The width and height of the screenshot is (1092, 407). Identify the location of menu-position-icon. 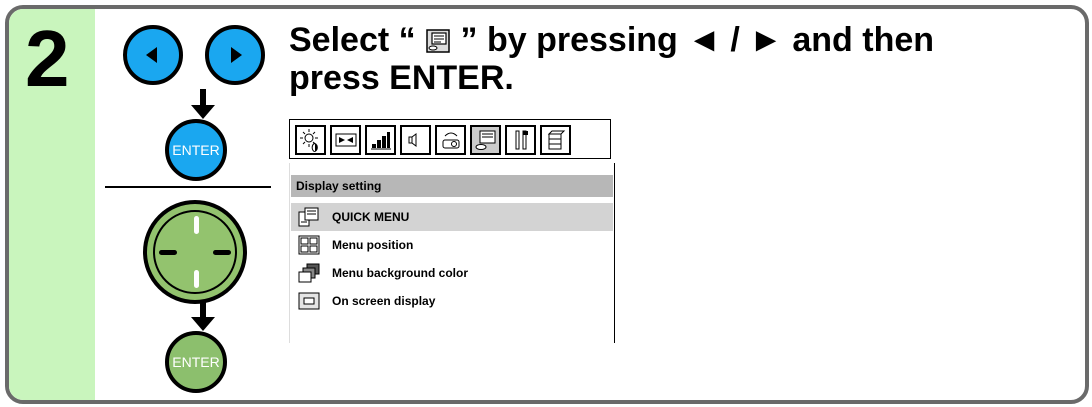
(309, 245).